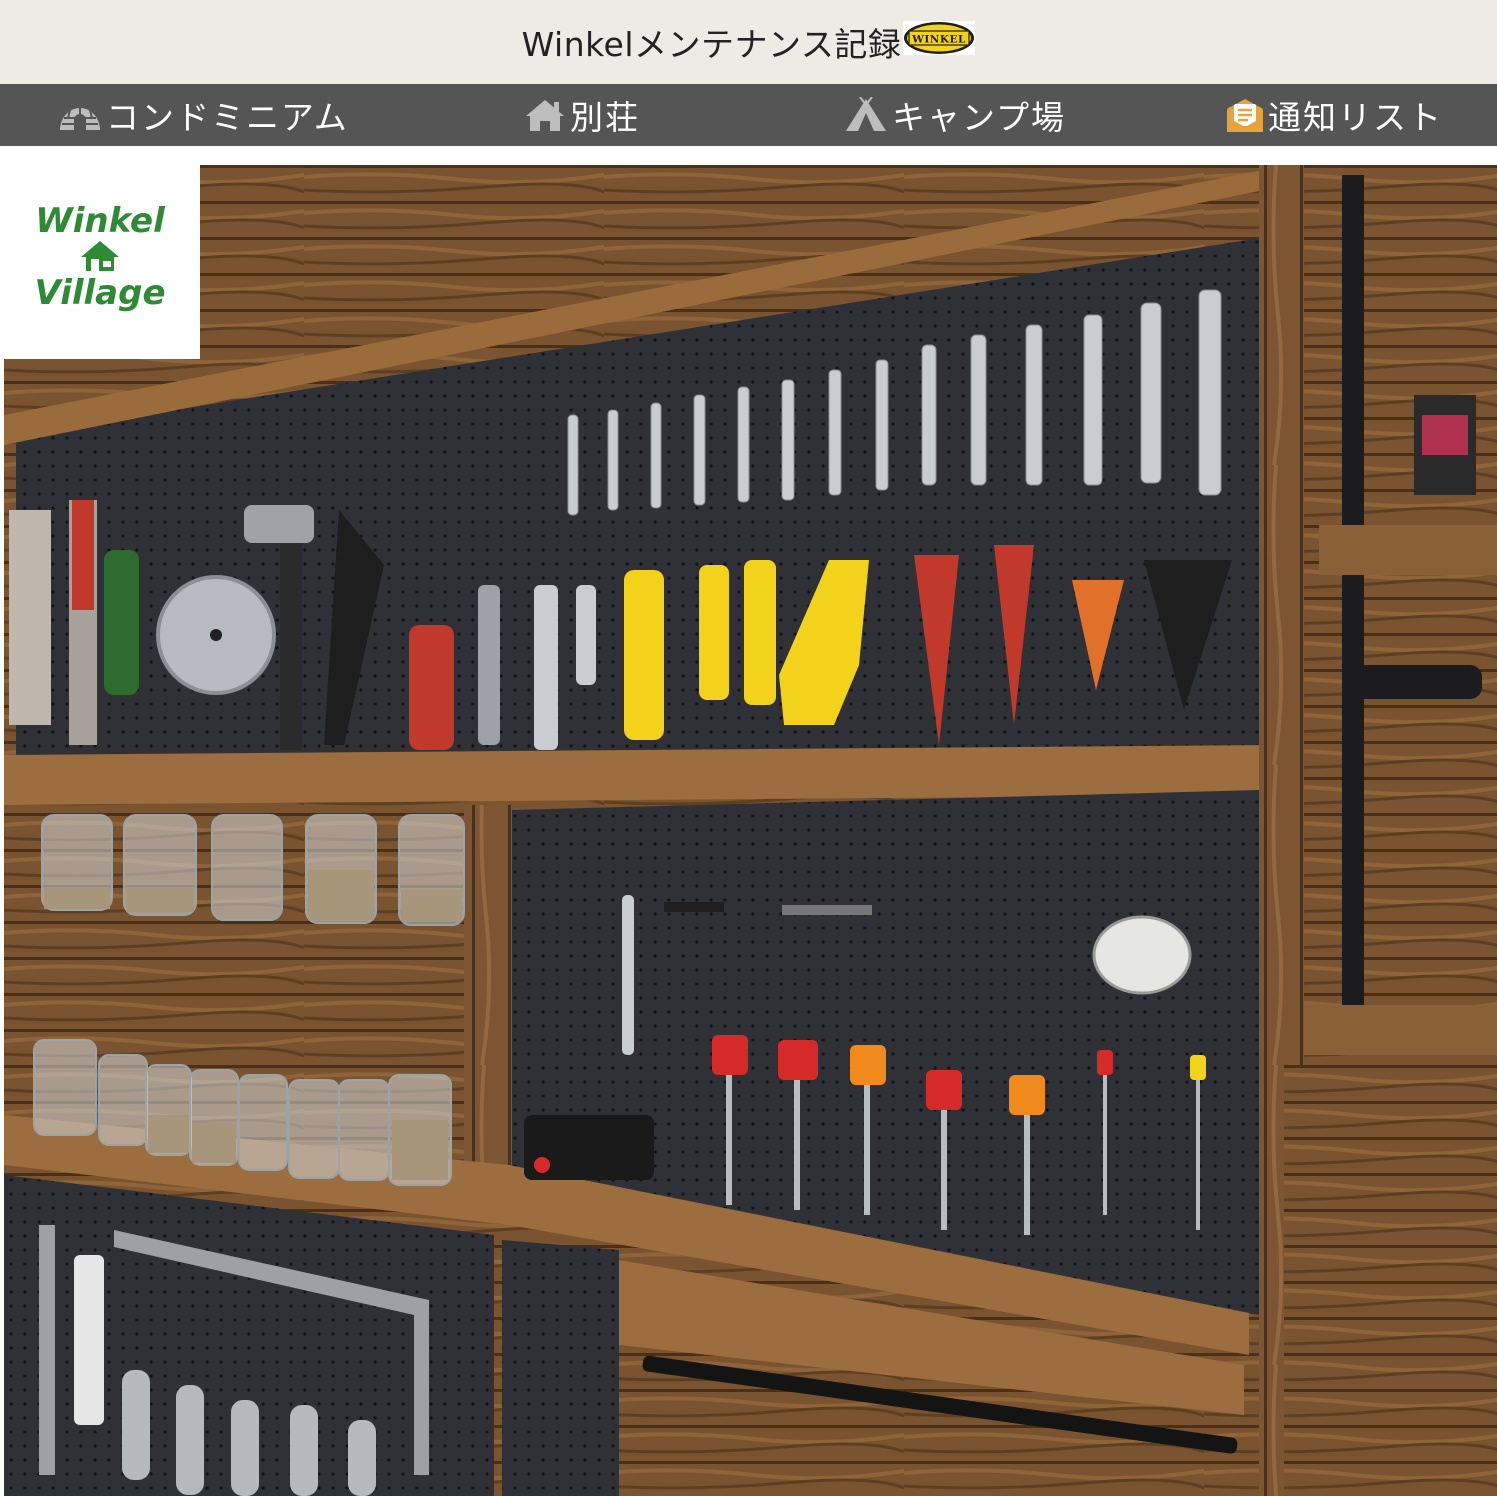 Image resolution: width=1497 pixels, height=1496 pixels. I want to click on winkel-village-logo: Winkel Village, so click(100, 262).